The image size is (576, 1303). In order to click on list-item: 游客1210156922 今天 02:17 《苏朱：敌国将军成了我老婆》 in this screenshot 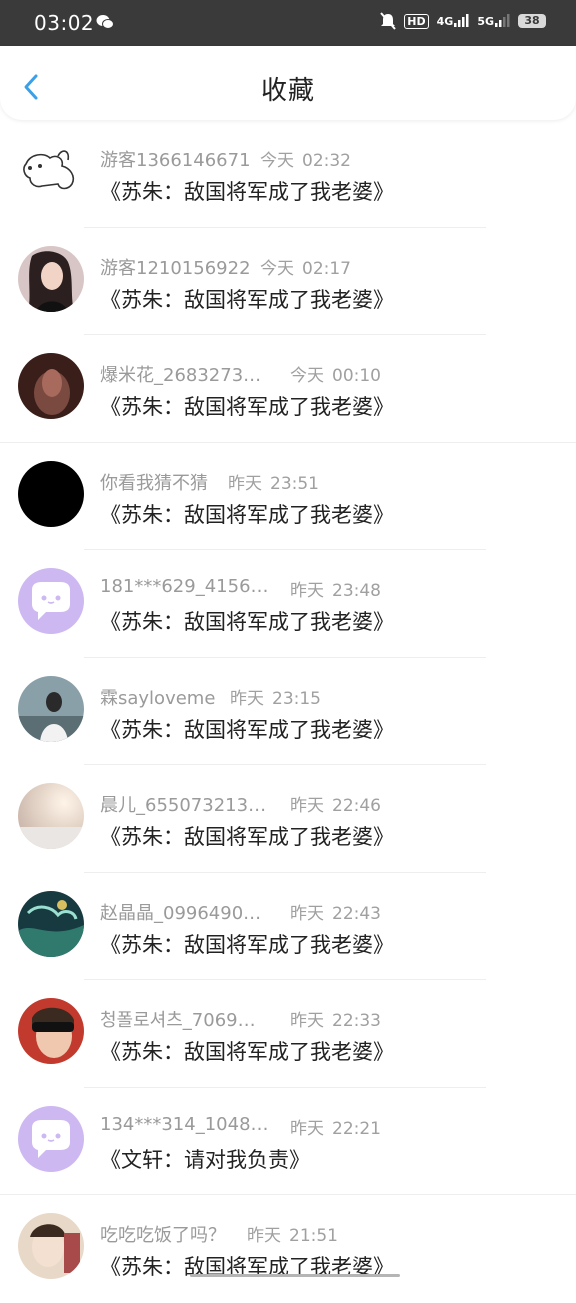, I will do `click(288, 281)`.